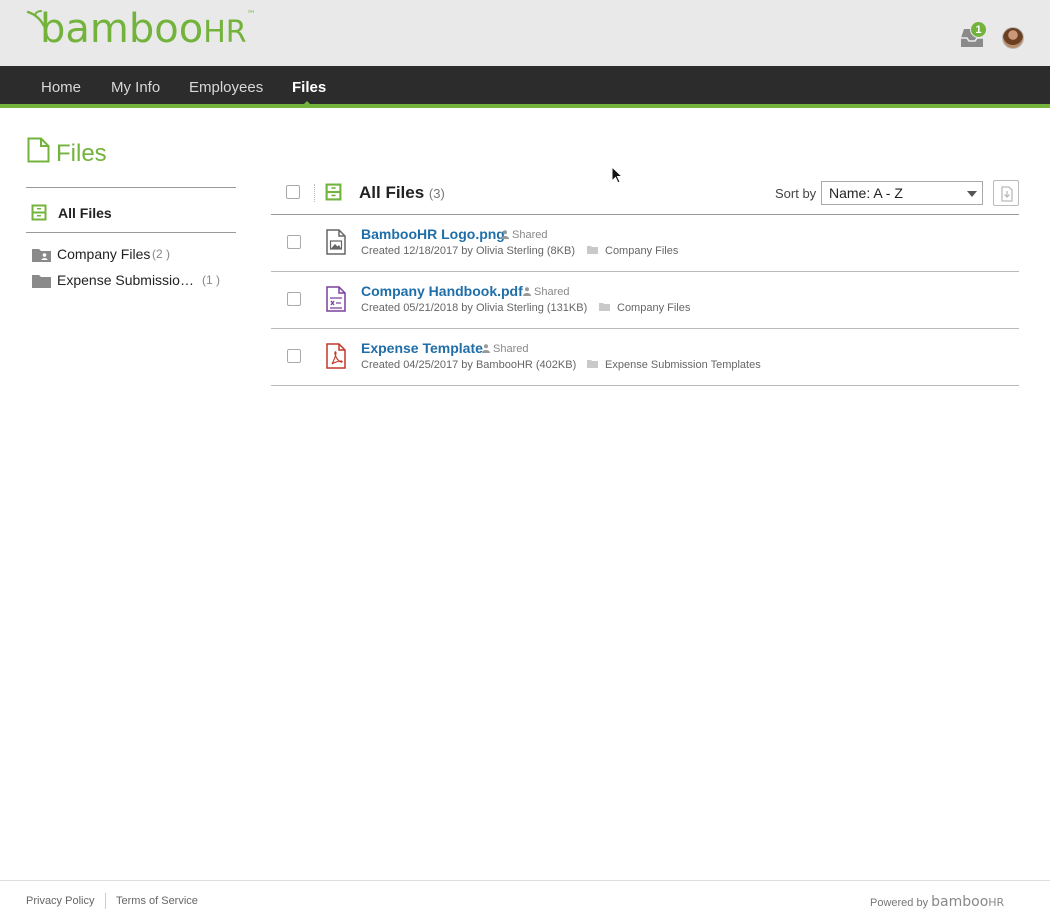  I want to click on active-tab-indicator, so click(307, 104).